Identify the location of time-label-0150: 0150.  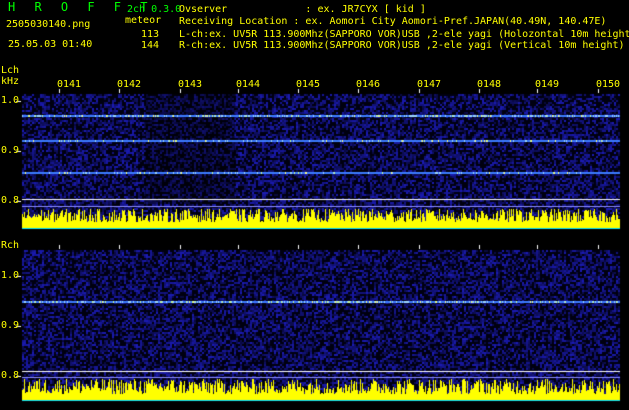
(608, 84).